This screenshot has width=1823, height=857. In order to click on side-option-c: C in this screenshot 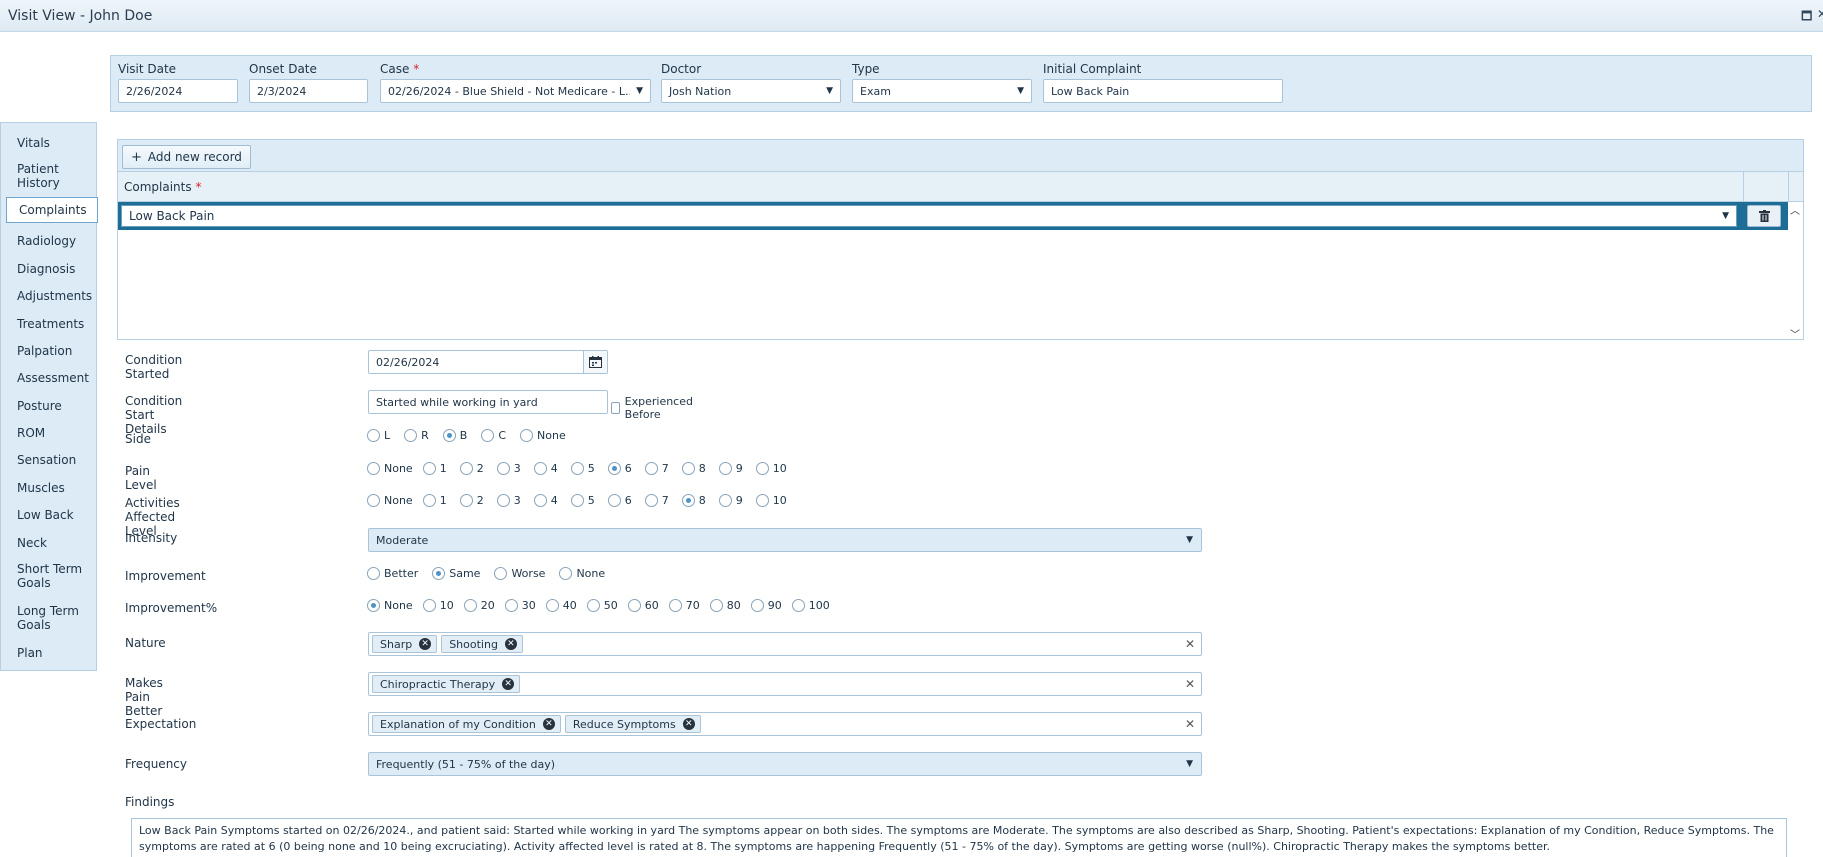, I will do `click(493, 435)`.